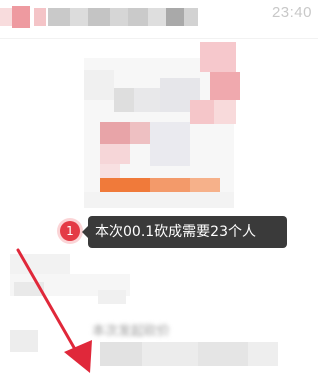  What do you see at coordinates (54, 310) in the screenshot?
I see `pointer-arrow-icon` at bounding box center [54, 310].